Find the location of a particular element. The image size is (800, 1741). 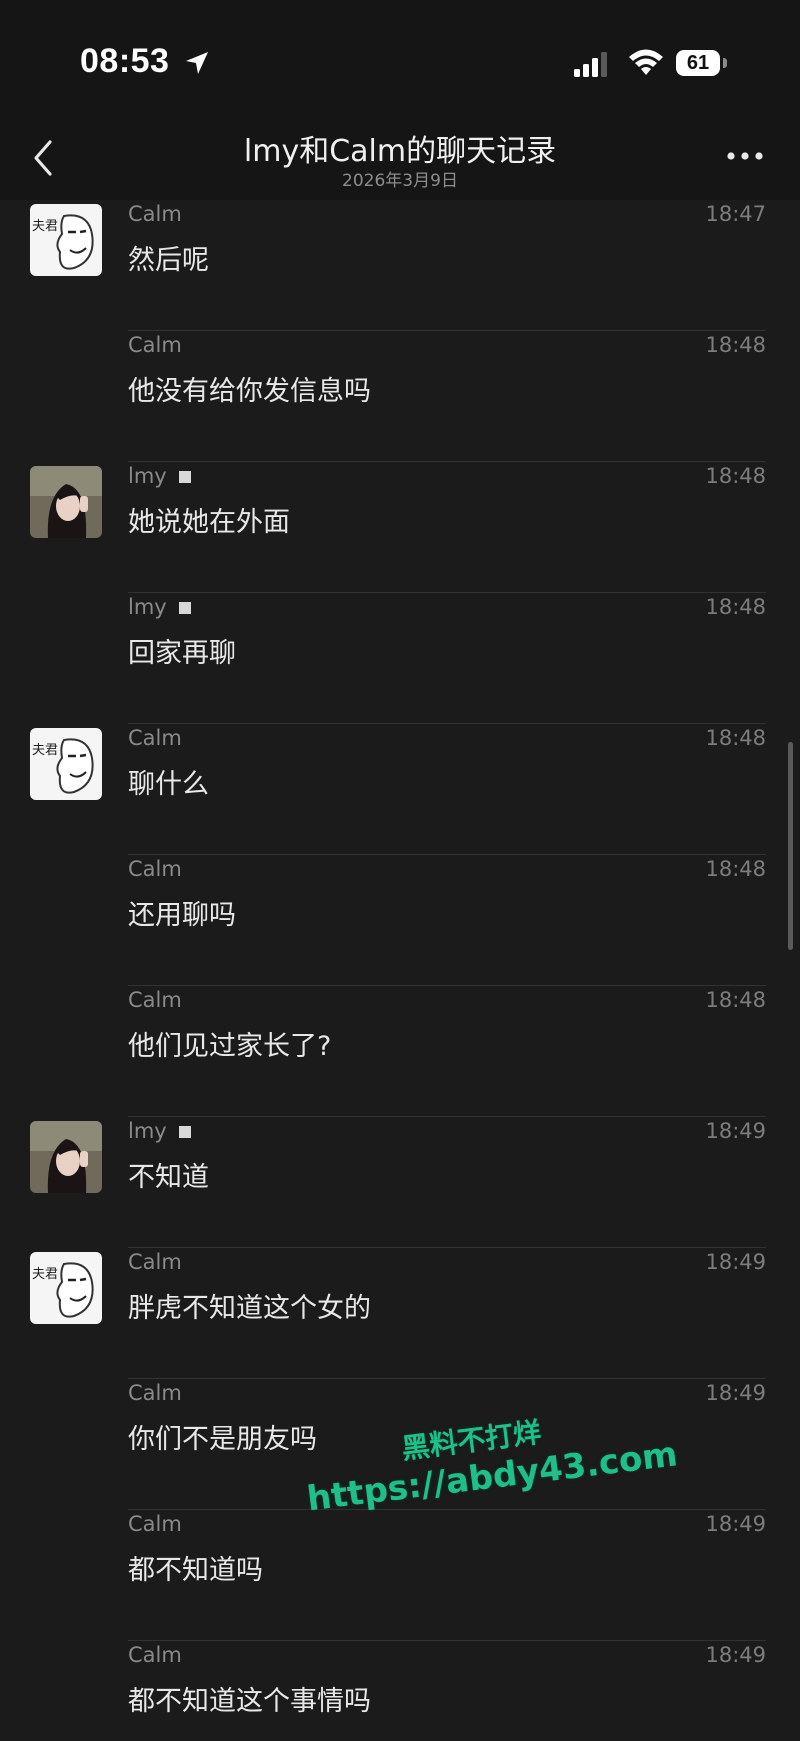

message-text: 回家再聊 is located at coordinates (182, 653).